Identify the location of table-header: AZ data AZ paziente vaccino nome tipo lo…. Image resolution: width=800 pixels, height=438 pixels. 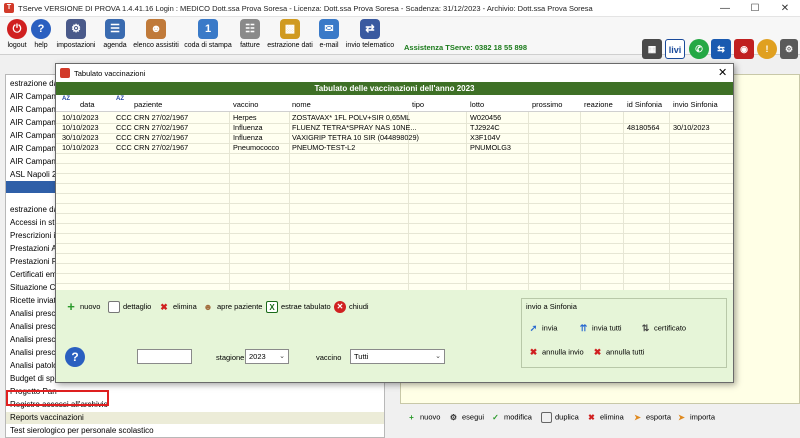
(394, 103).